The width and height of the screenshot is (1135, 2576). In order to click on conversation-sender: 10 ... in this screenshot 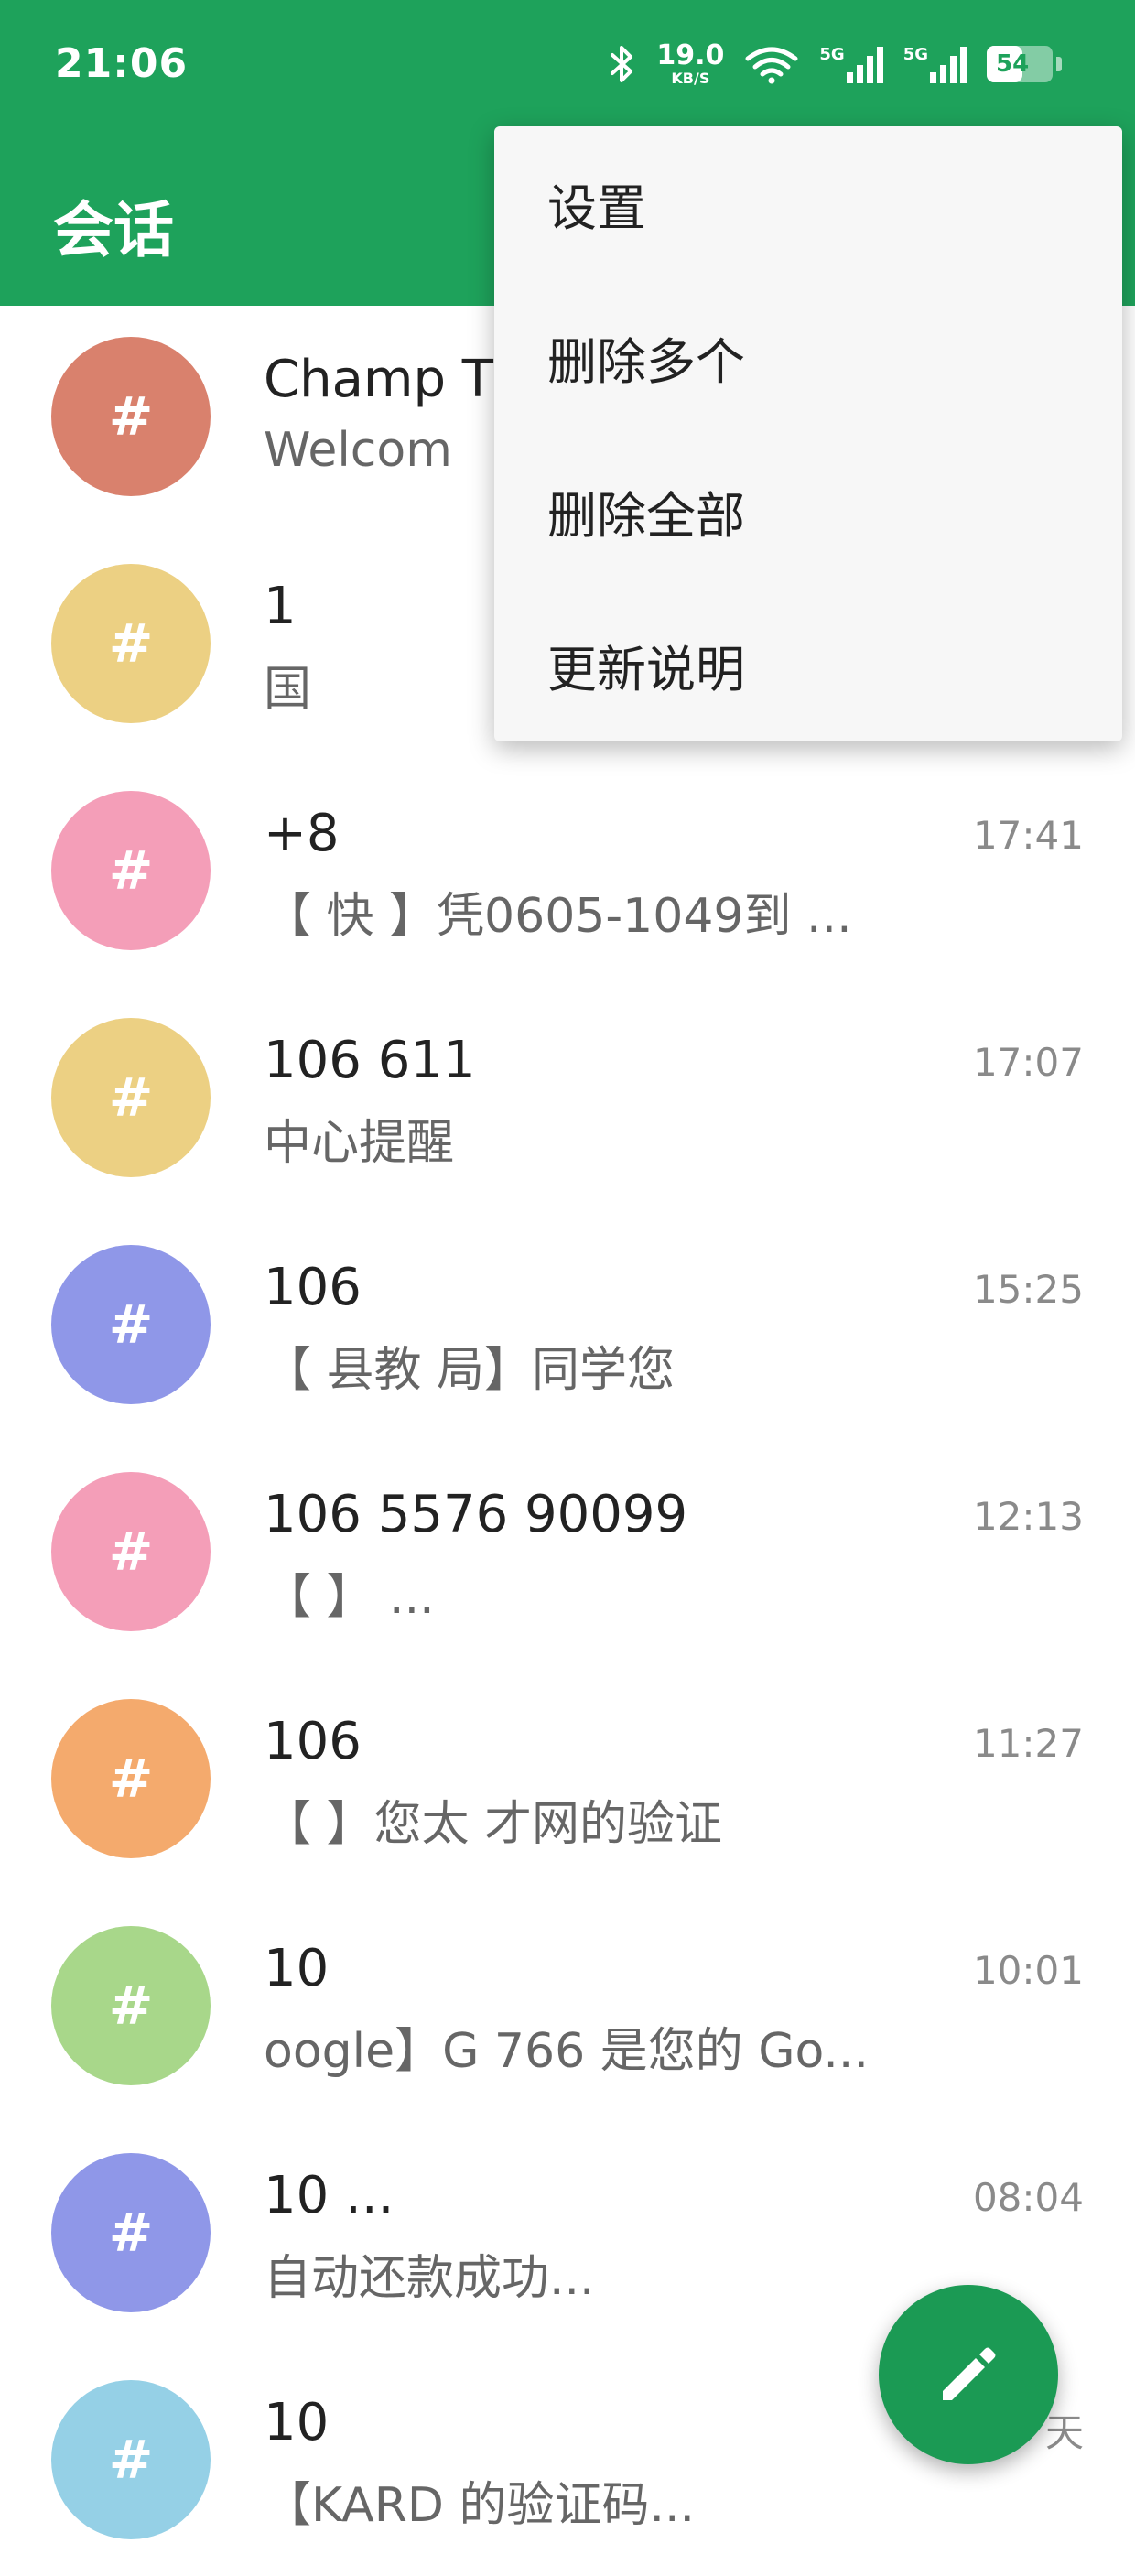, I will do `click(329, 2196)`.